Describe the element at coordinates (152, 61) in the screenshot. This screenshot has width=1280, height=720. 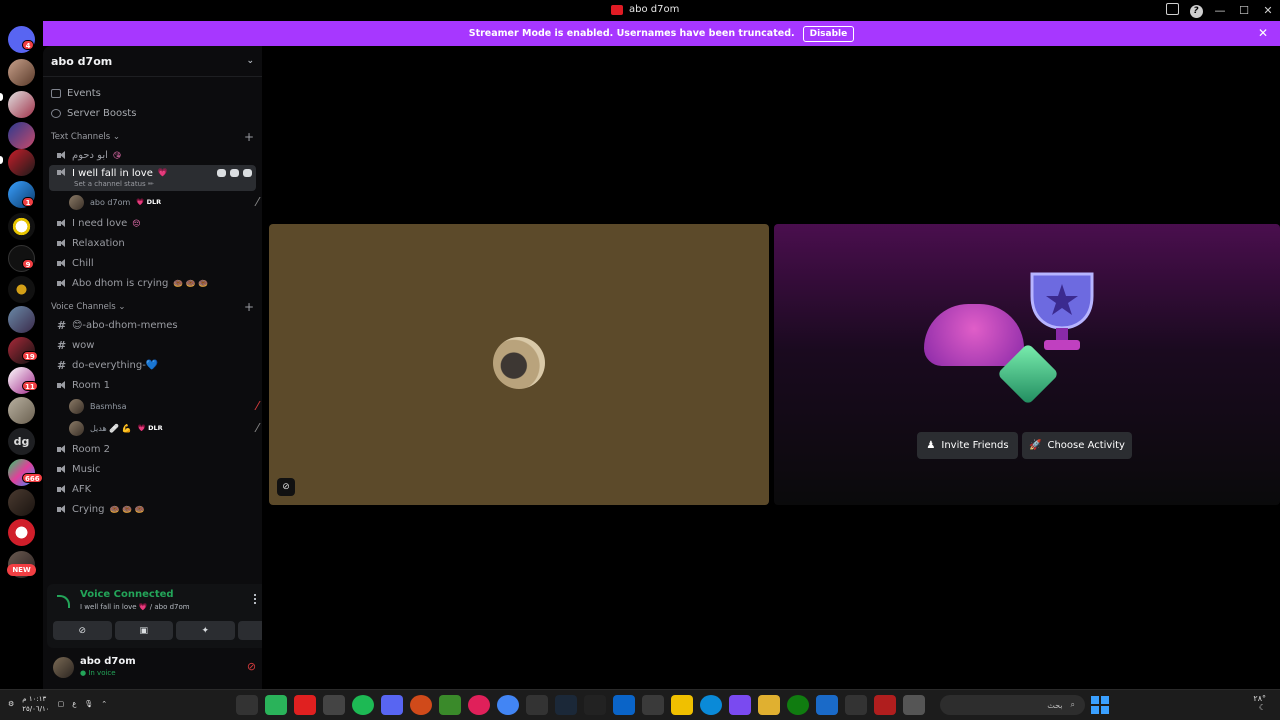
I see `server-header: abo d7om ⌄` at that location.